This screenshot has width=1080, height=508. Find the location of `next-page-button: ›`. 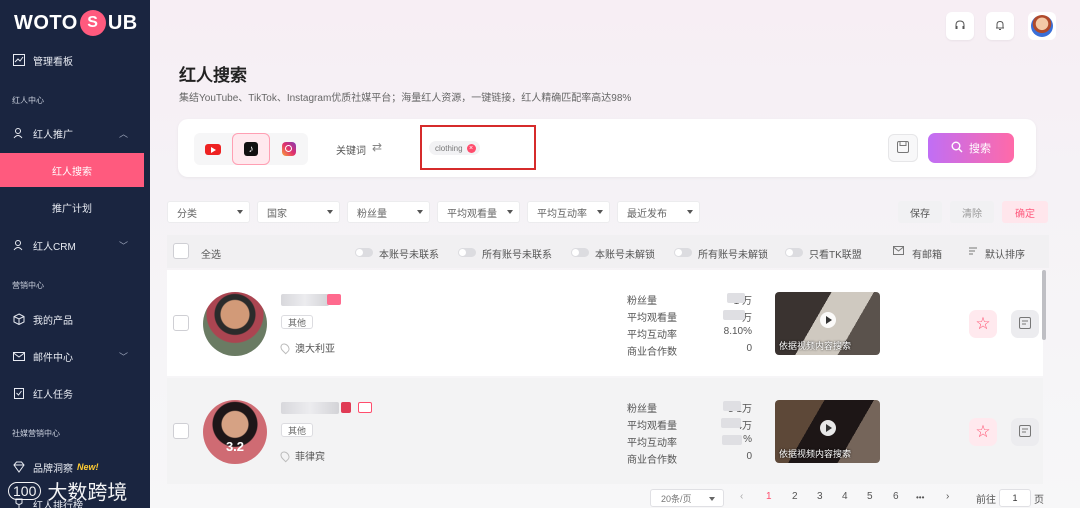

next-page-button: › is located at coordinates (947, 496).